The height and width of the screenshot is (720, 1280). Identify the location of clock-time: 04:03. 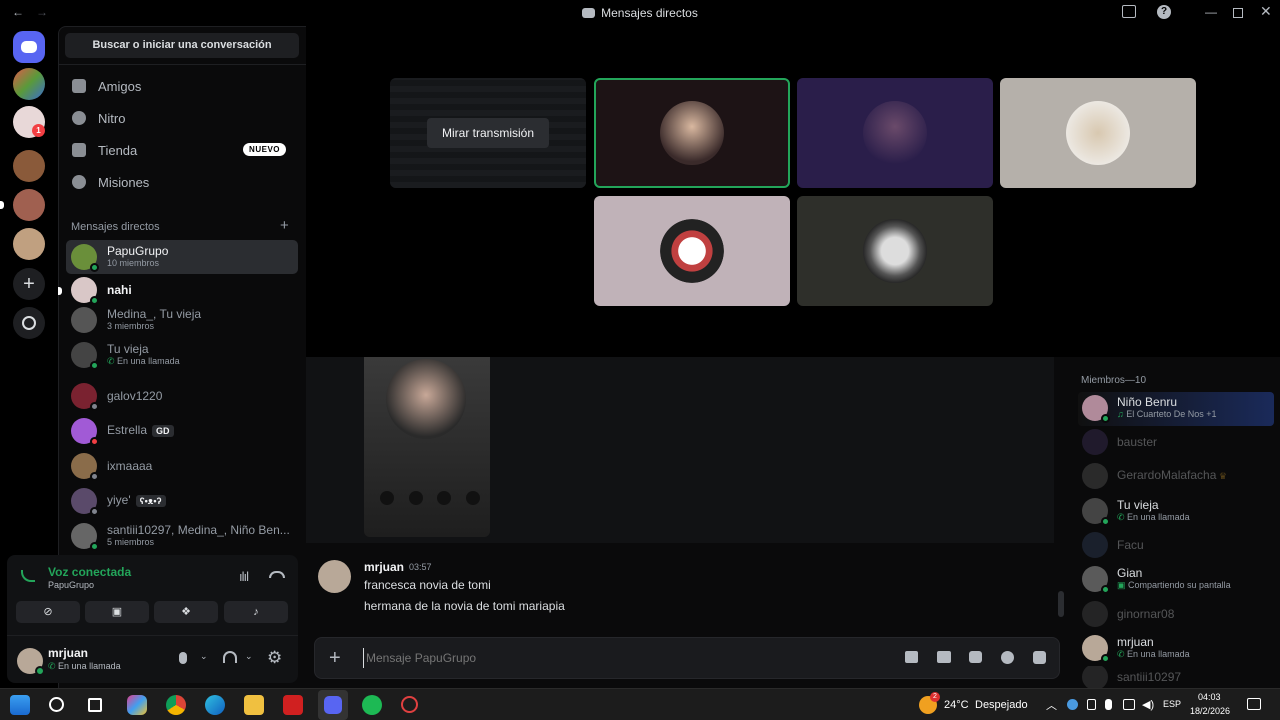
(1209, 697).